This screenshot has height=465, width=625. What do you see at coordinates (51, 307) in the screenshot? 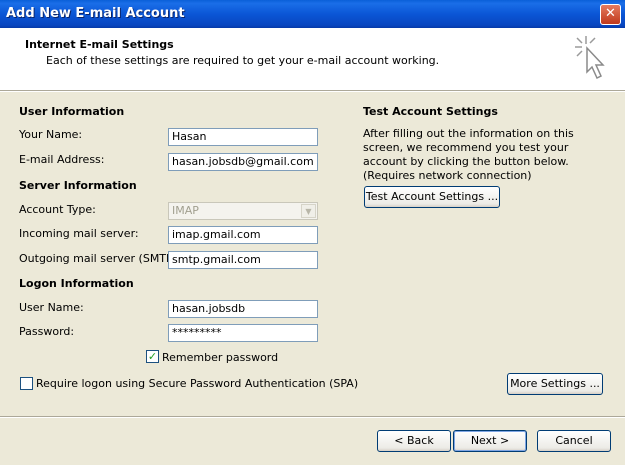
I see `user-name-label: User Name:` at bounding box center [51, 307].